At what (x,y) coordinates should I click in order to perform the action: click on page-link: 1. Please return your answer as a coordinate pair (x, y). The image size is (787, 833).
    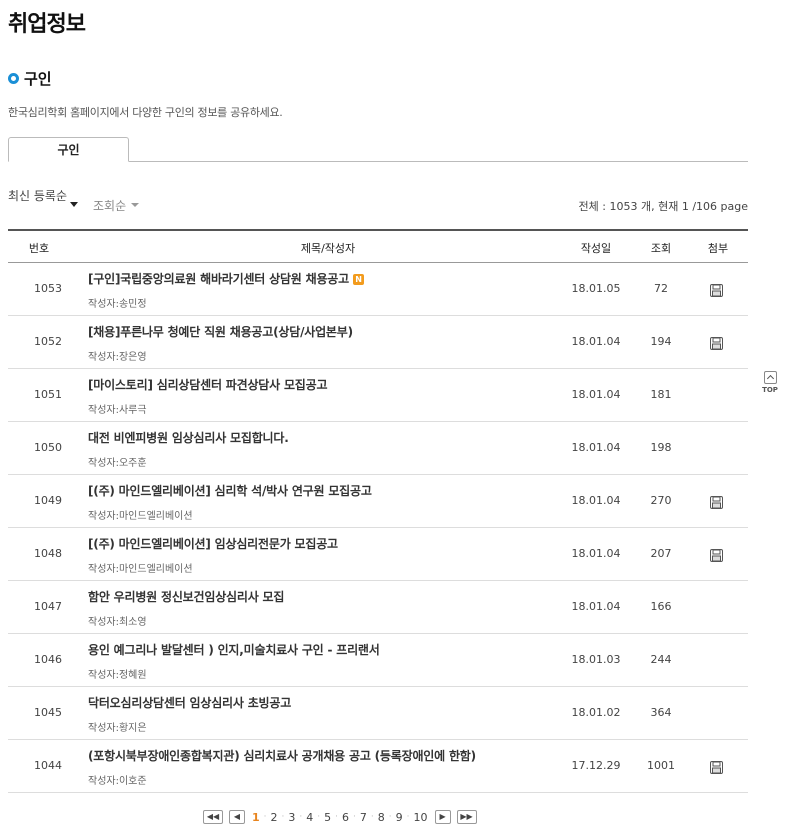
    Looking at the image, I should click on (256, 817).